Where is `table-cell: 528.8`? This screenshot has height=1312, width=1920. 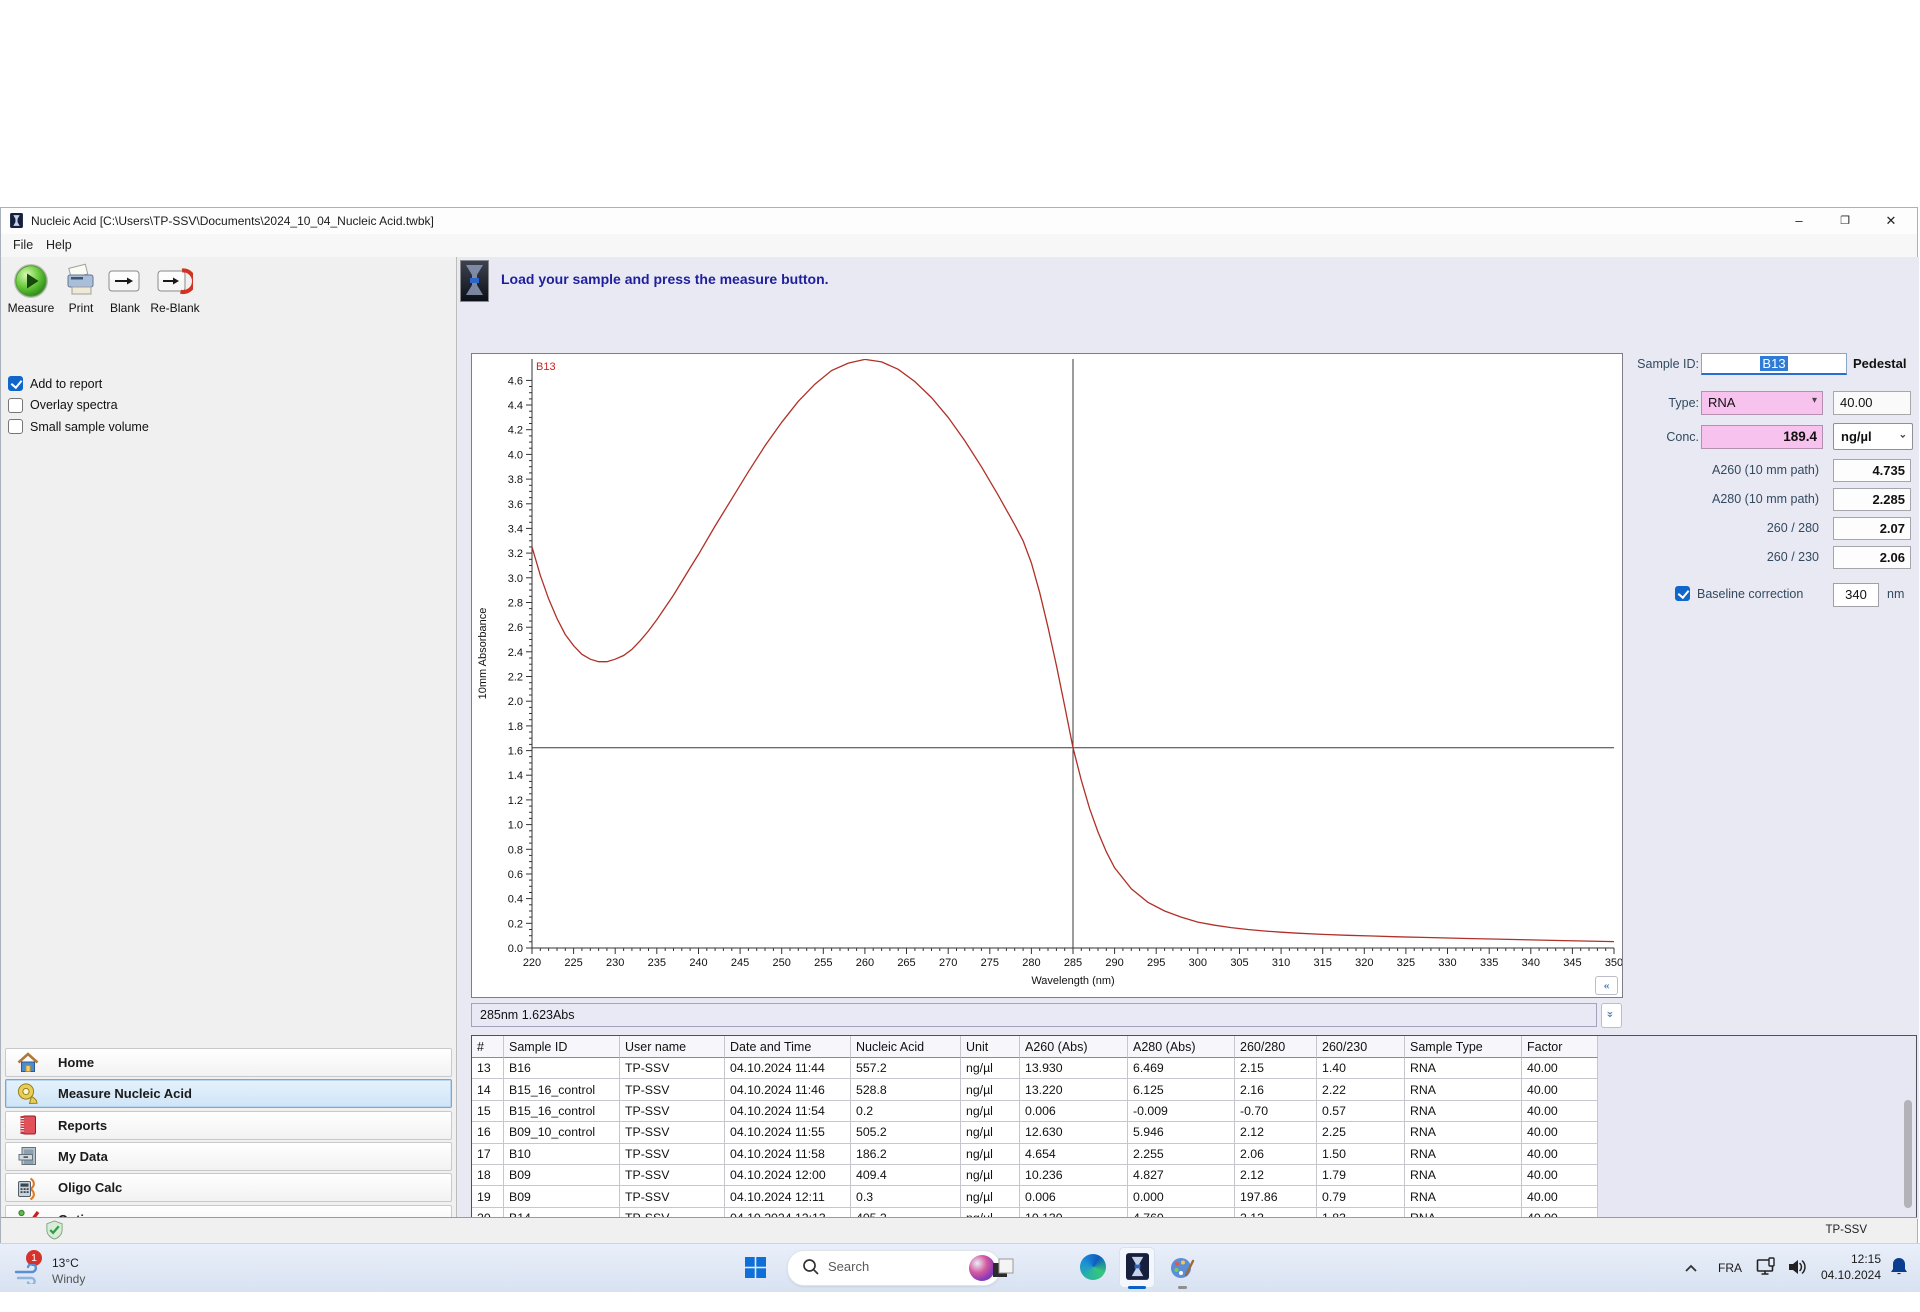 table-cell: 528.8 is located at coordinates (906, 1090).